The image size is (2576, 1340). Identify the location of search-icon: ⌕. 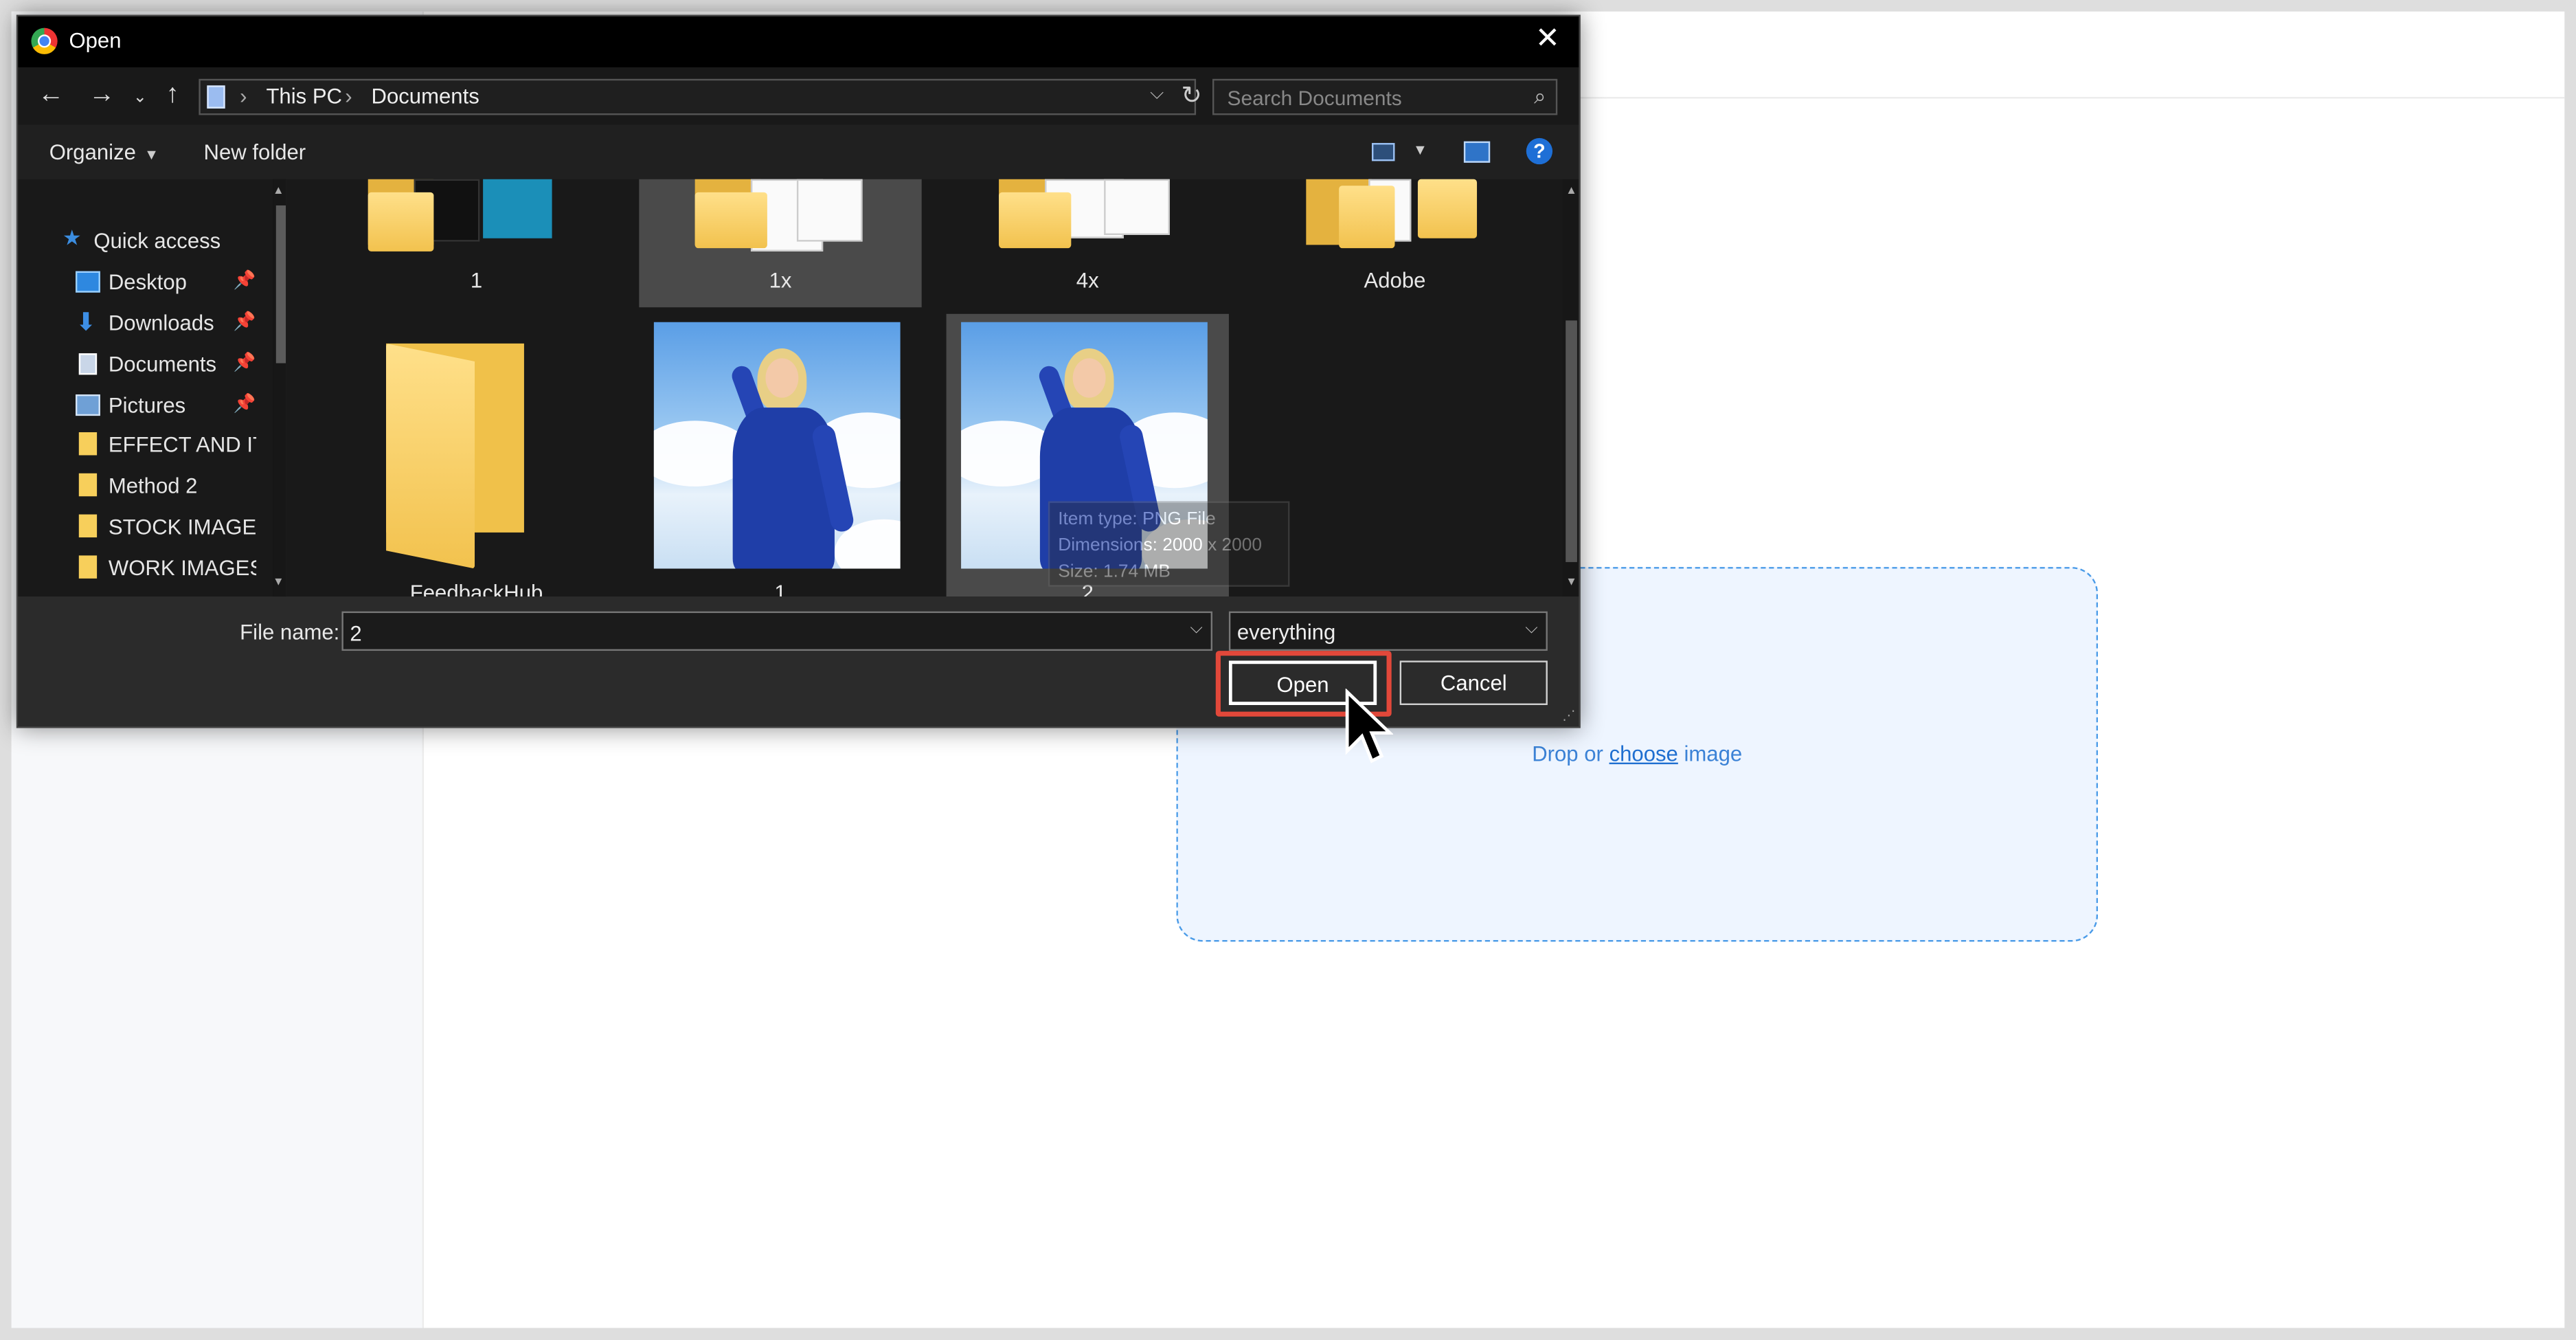
(1540, 96).